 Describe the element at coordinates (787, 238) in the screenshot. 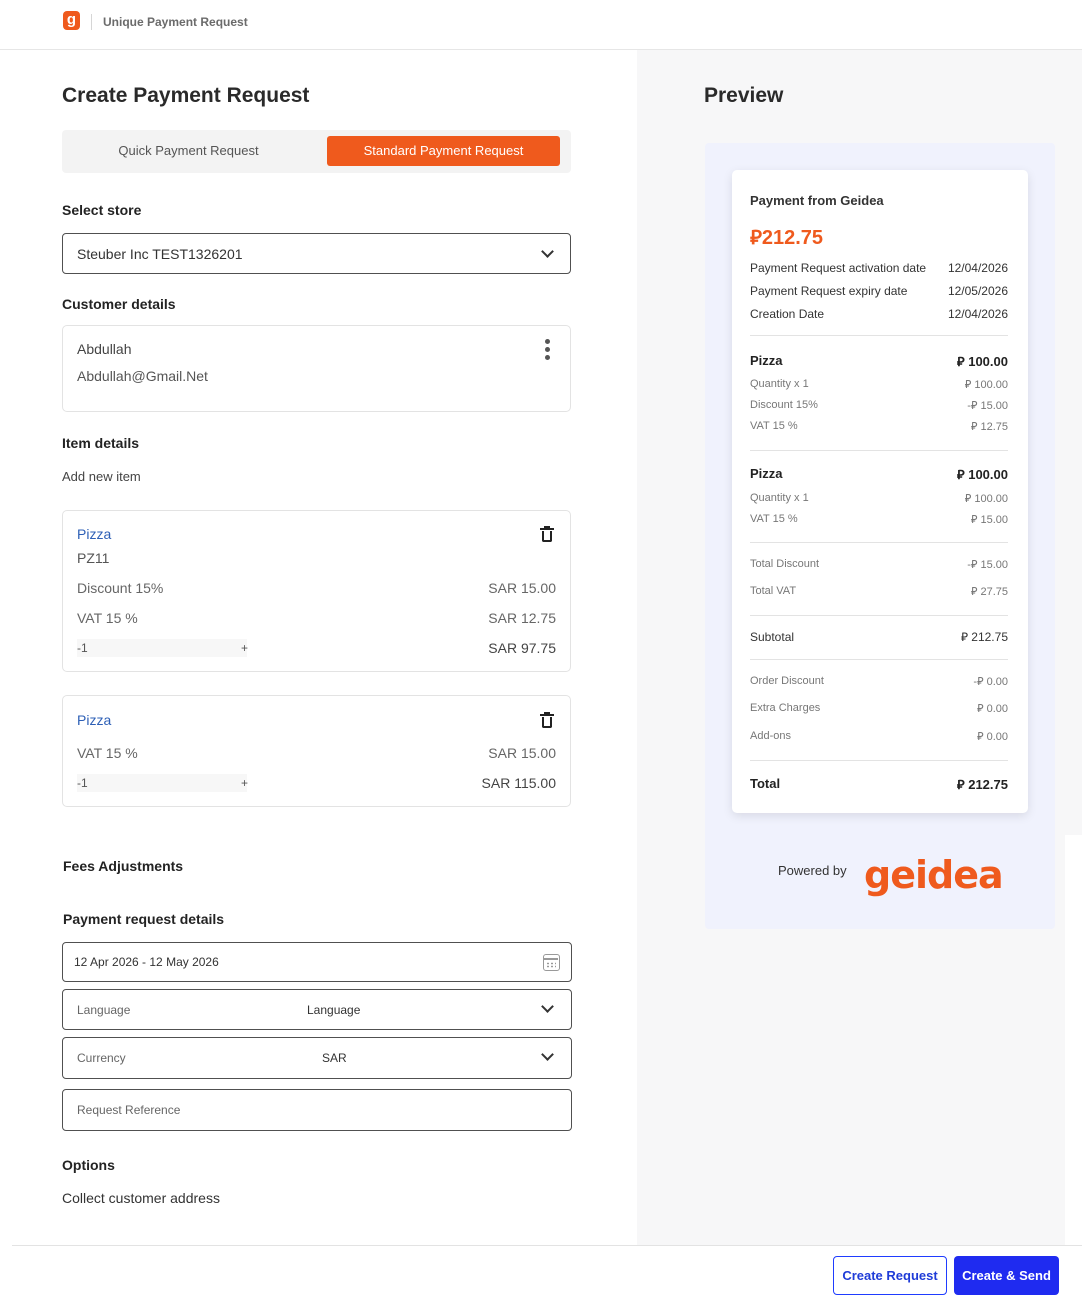

I see `receipt-amount: ⃁212.75` at that location.